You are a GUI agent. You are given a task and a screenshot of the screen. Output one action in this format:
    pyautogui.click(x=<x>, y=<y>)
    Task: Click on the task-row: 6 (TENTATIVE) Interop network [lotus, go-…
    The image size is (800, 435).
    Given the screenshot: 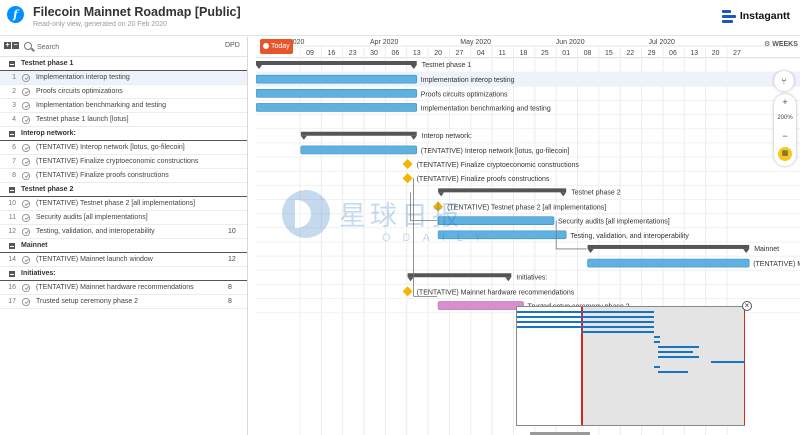 What is the action you would take?
    pyautogui.click(x=123, y=148)
    